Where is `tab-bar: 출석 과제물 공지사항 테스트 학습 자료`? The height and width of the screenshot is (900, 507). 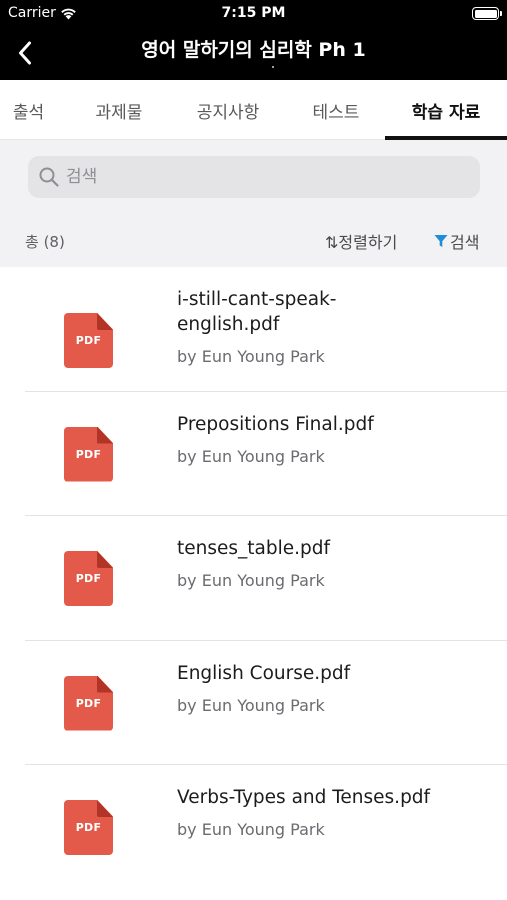
tab-bar: 출석 과제물 공지사항 테스트 학습 자료 is located at coordinates (253, 110).